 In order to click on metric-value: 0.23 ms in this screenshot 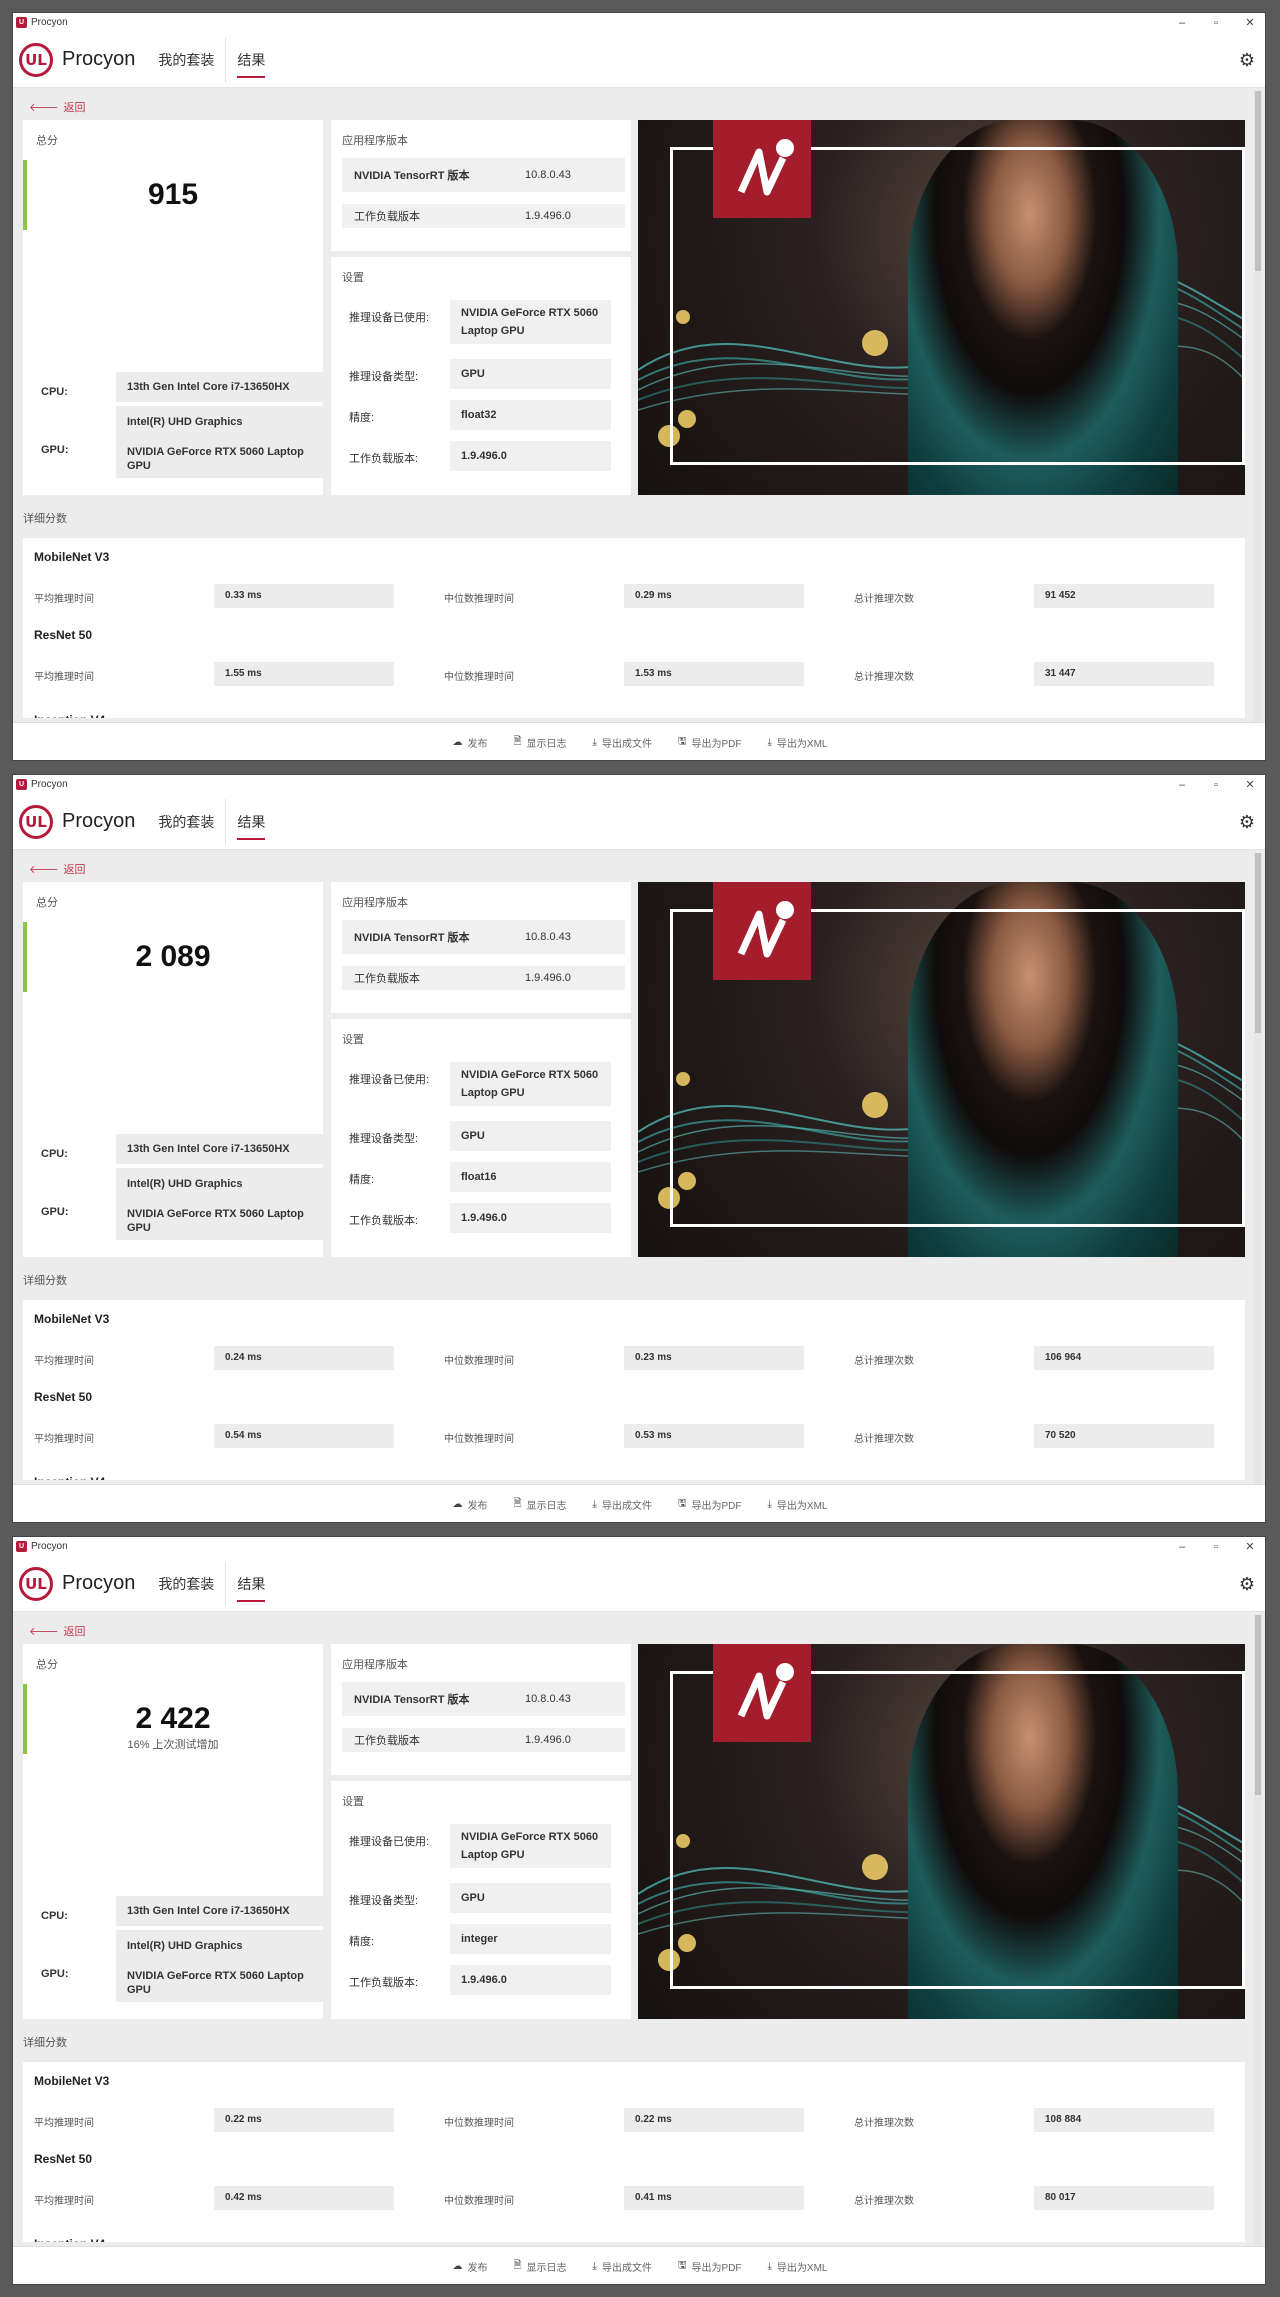, I will do `click(714, 1358)`.